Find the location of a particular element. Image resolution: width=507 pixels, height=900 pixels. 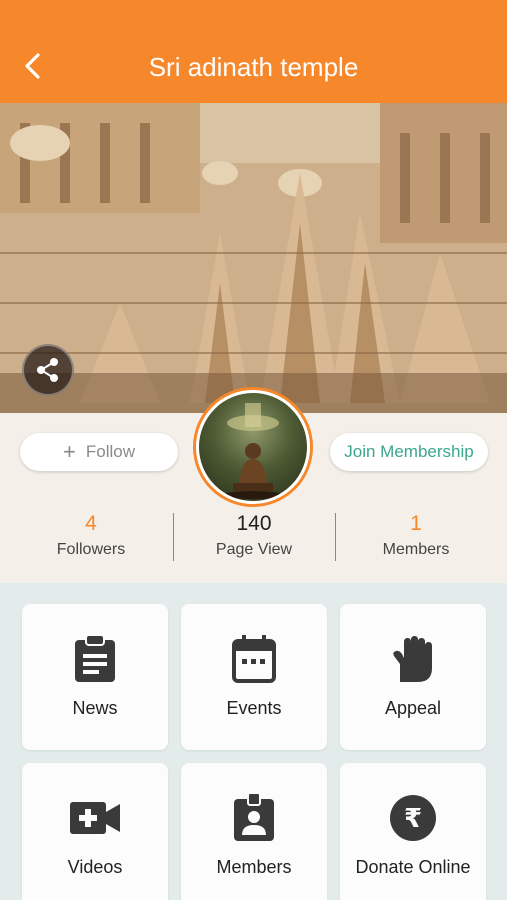

menu-tile-donate-online: ₹ Donate Online is located at coordinates (413, 831).